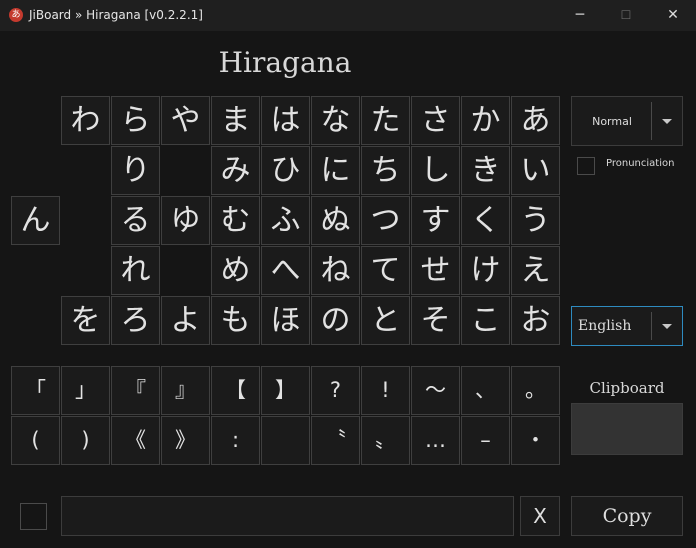 The height and width of the screenshot is (548, 696). What do you see at coordinates (116, 15) in the screenshot?
I see `window-title: JiBoard » Hiragana [v0.2.2.1]` at bounding box center [116, 15].